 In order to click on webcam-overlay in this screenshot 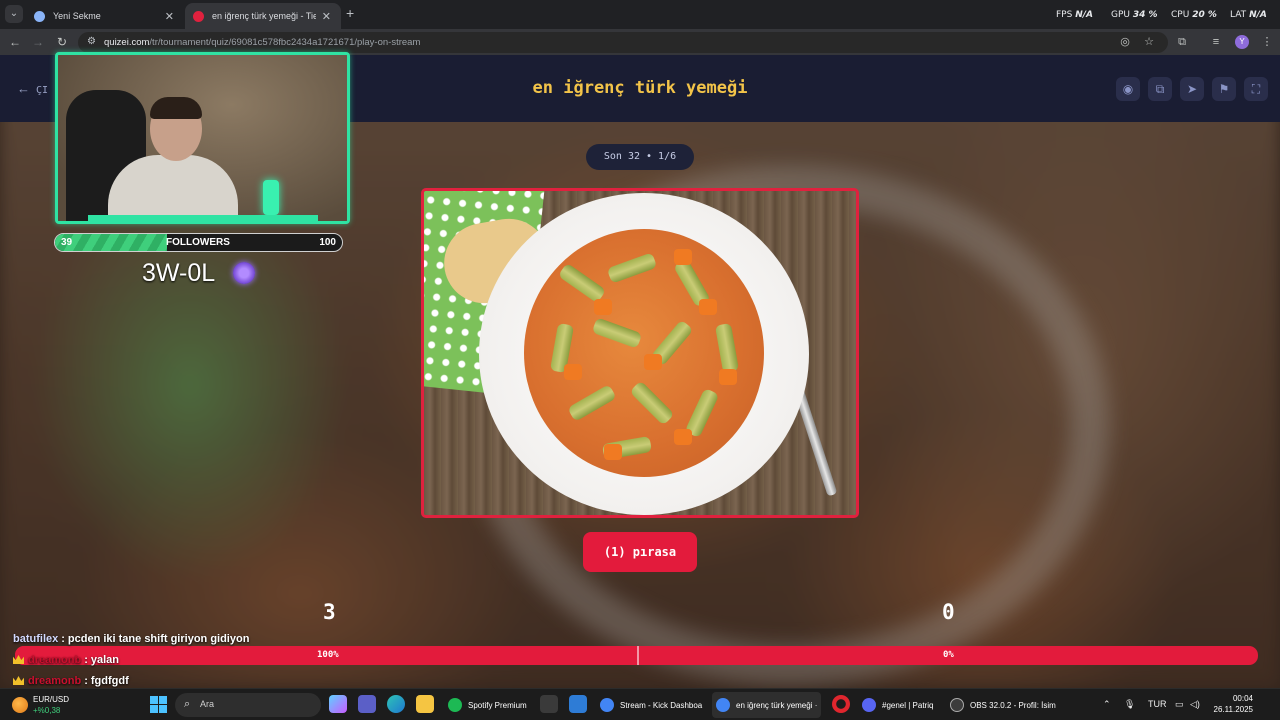, I will do `click(202, 138)`.